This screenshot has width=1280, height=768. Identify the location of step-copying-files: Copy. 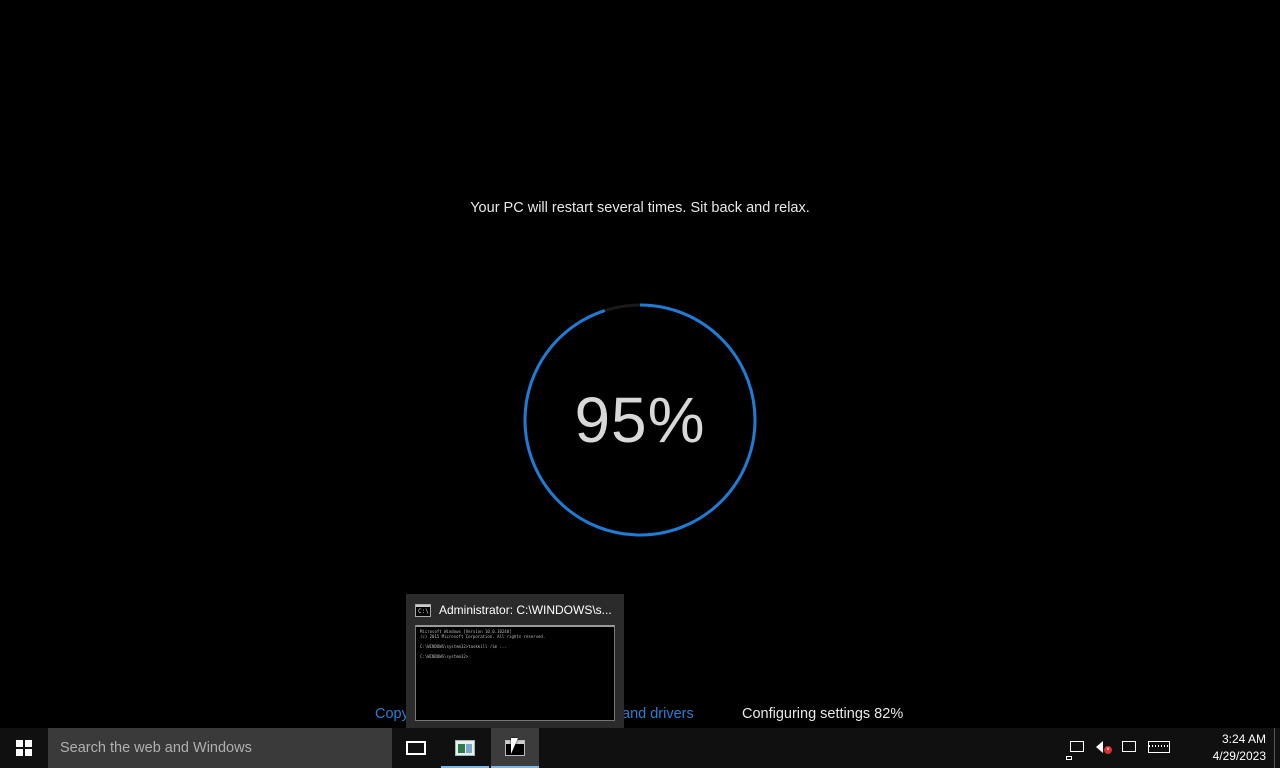
(392, 714).